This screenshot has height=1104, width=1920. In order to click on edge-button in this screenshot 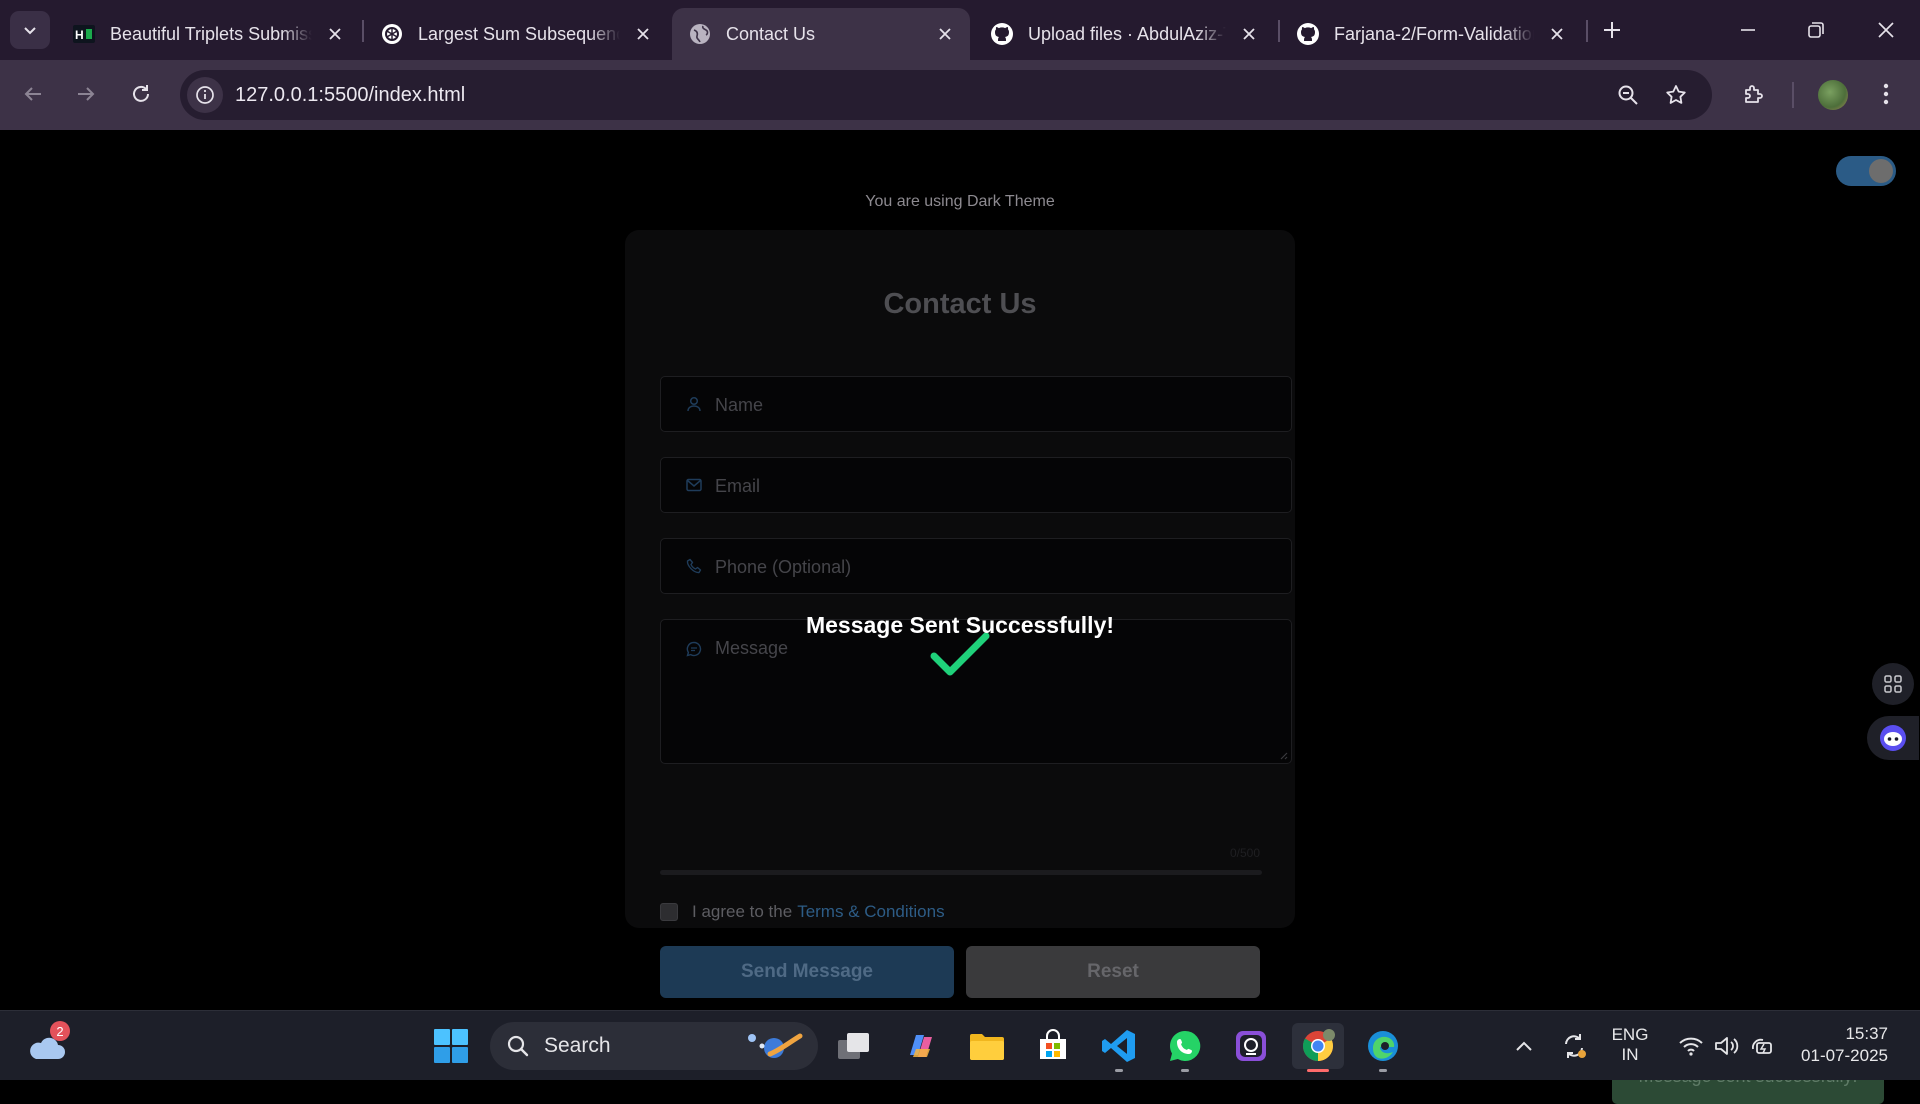, I will do `click(1383, 1047)`.